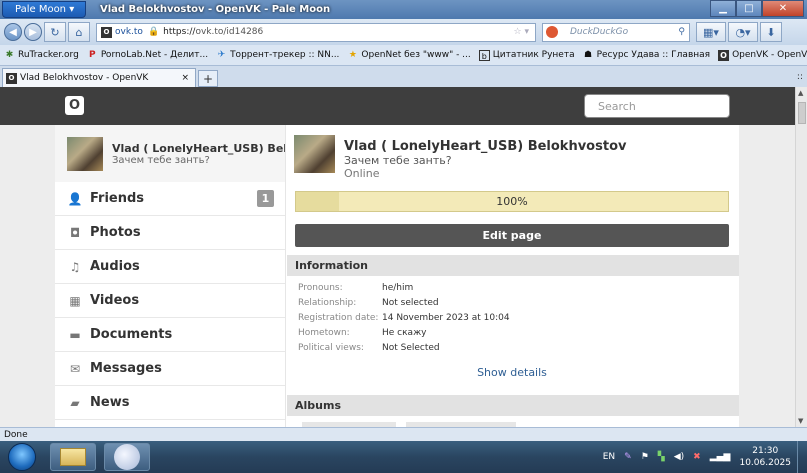 This screenshot has width=807, height=473. I want to click on forward-button: ▶, so click(33, 32).